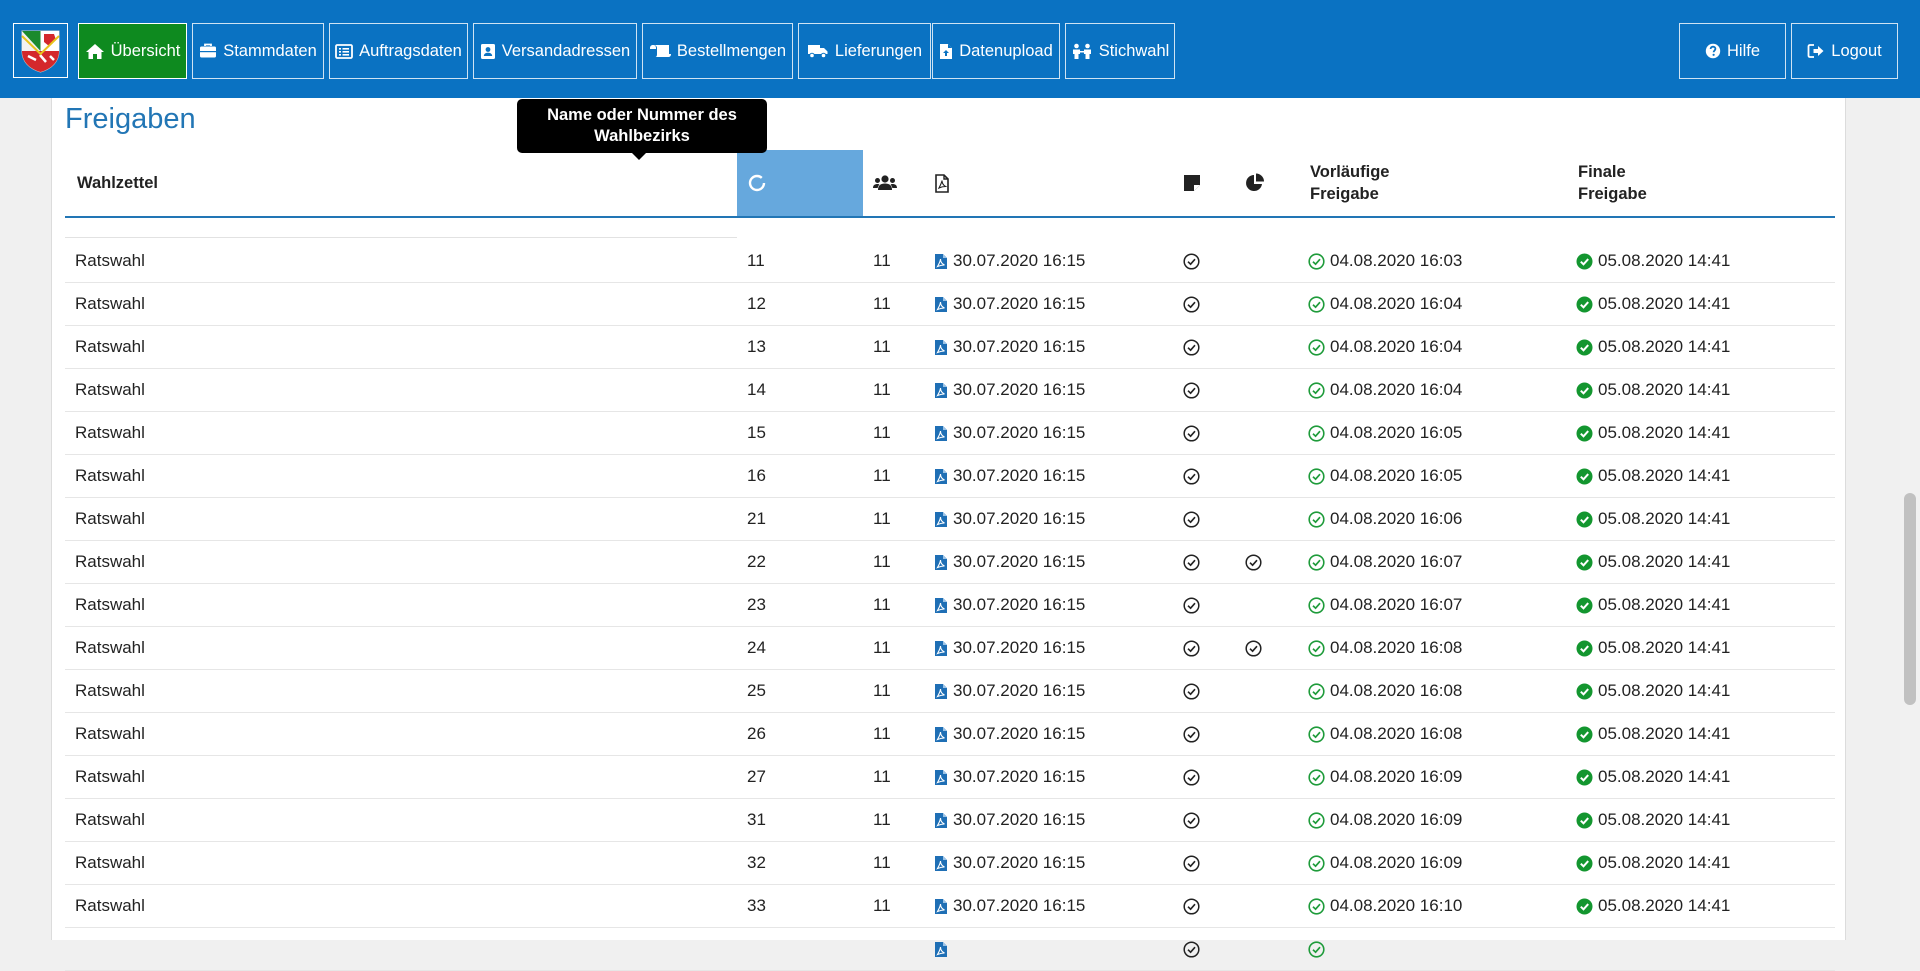  What do you see at coordinates (1910, 599) in the screenshot?
I see `scrollbar-thumb` at bounding box center [1910, 599].